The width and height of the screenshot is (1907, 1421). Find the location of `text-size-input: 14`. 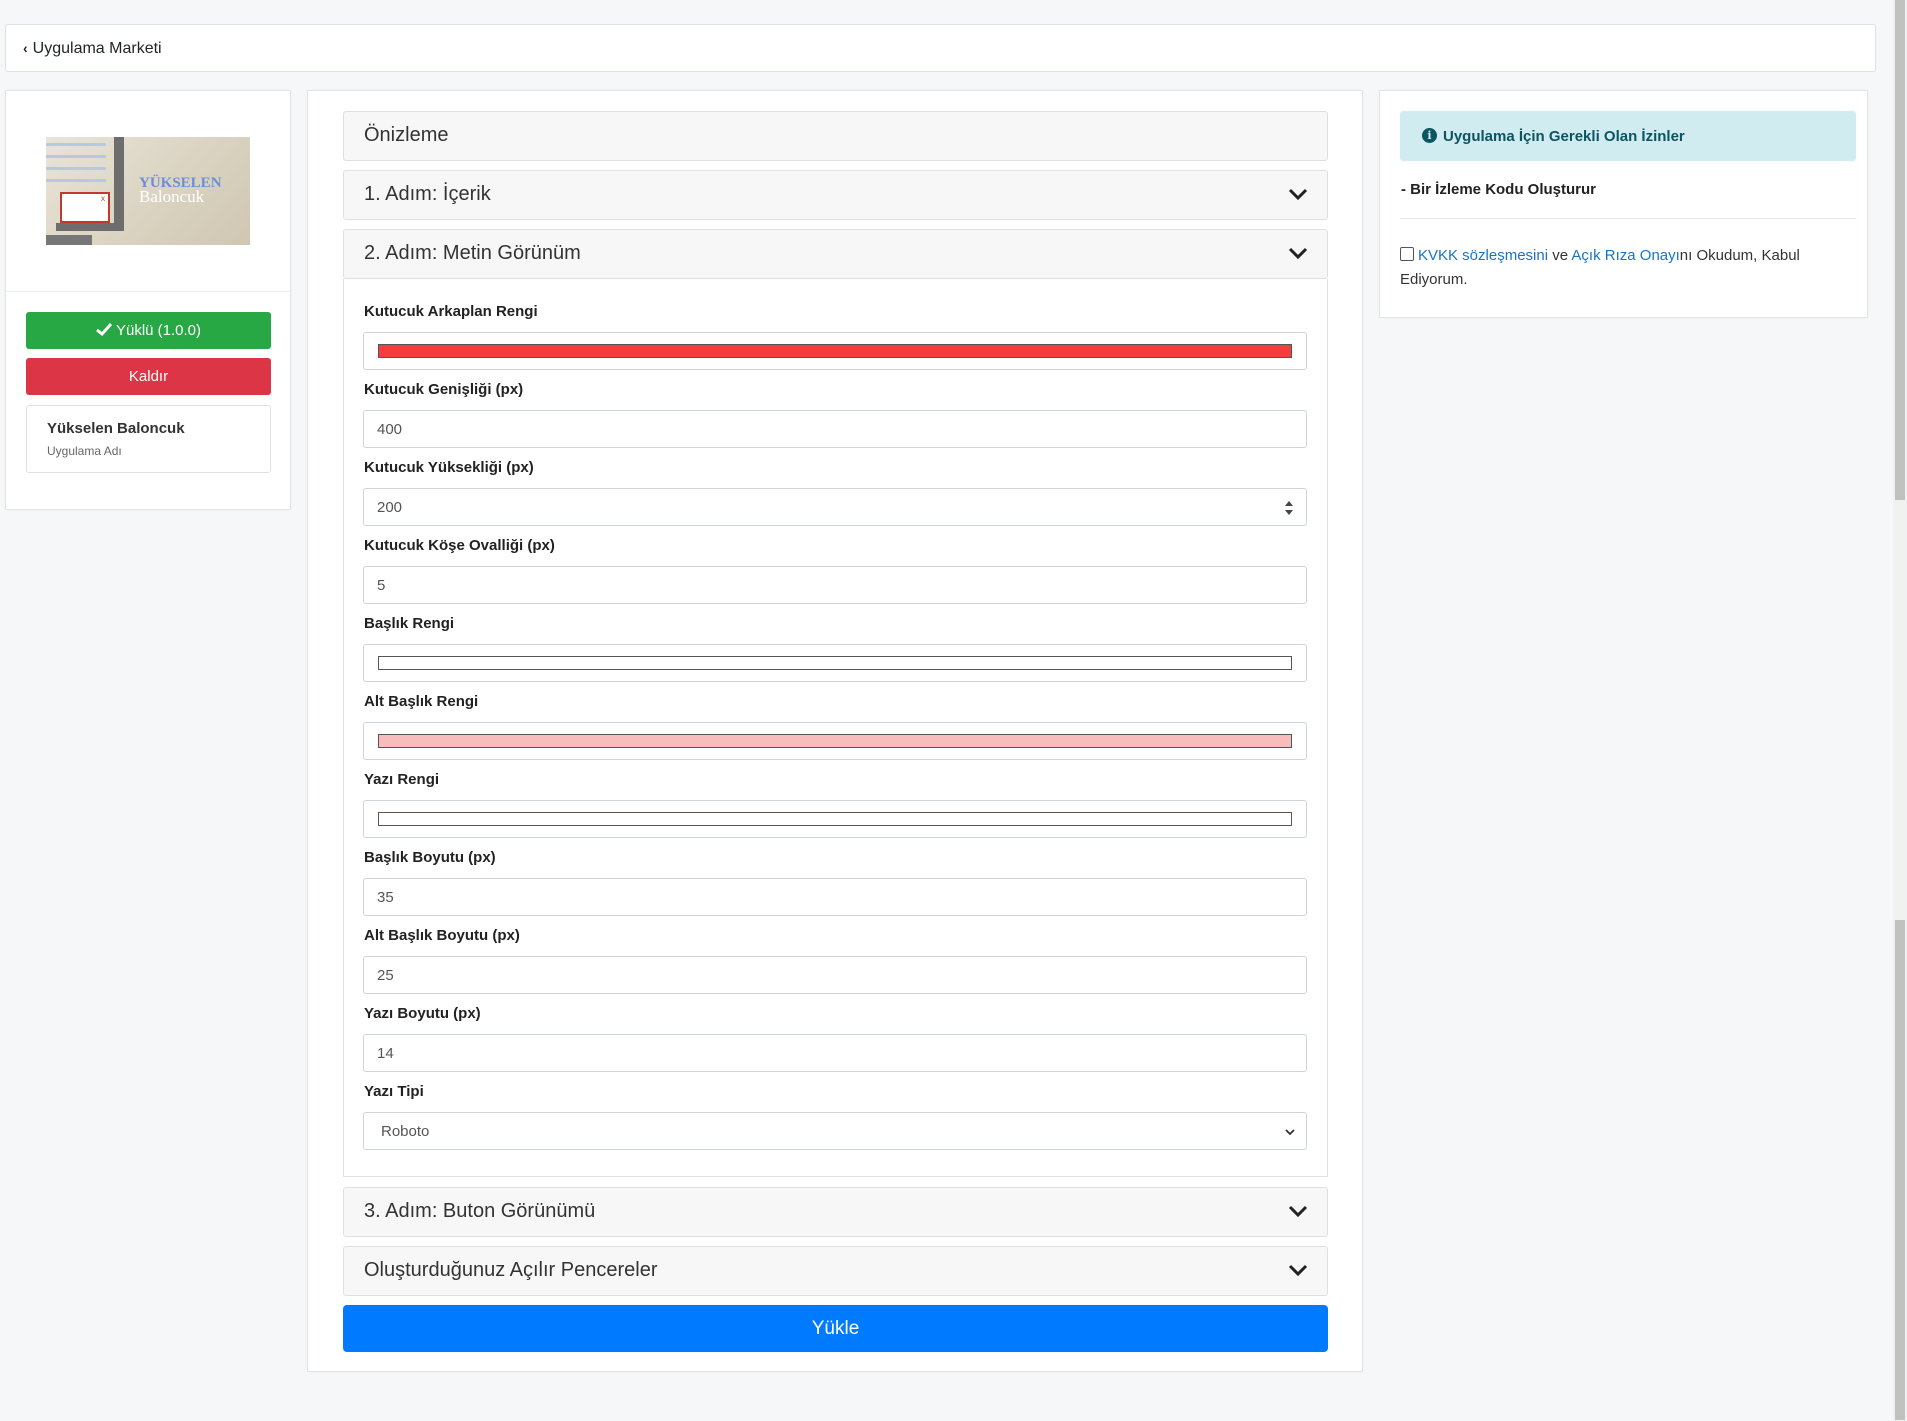

text-size-input: 14 is located at coordinates (835, 1053).